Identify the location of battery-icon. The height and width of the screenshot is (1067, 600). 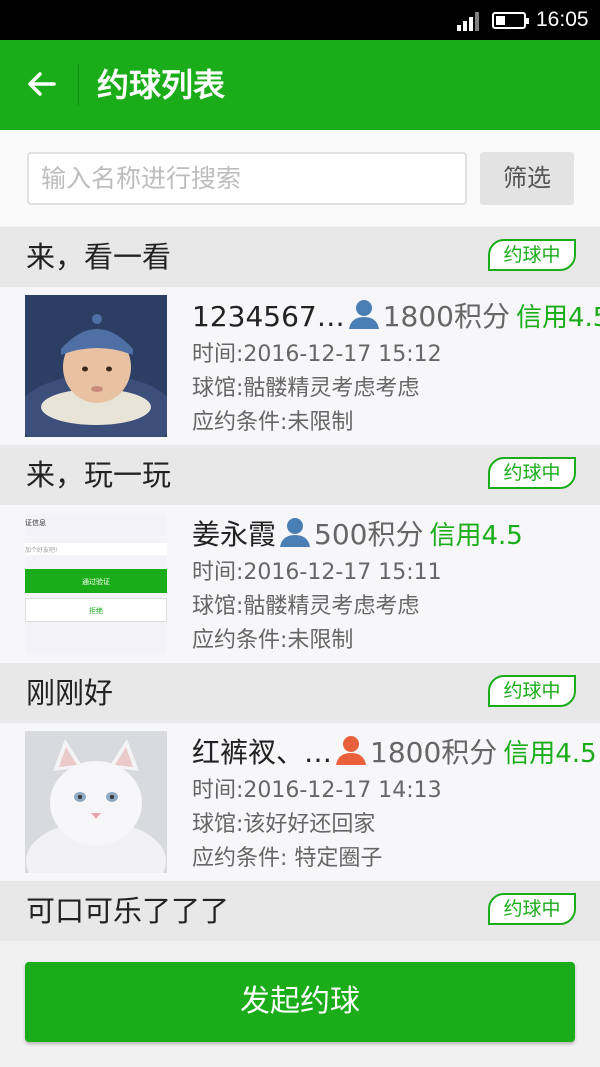
(510, 20).